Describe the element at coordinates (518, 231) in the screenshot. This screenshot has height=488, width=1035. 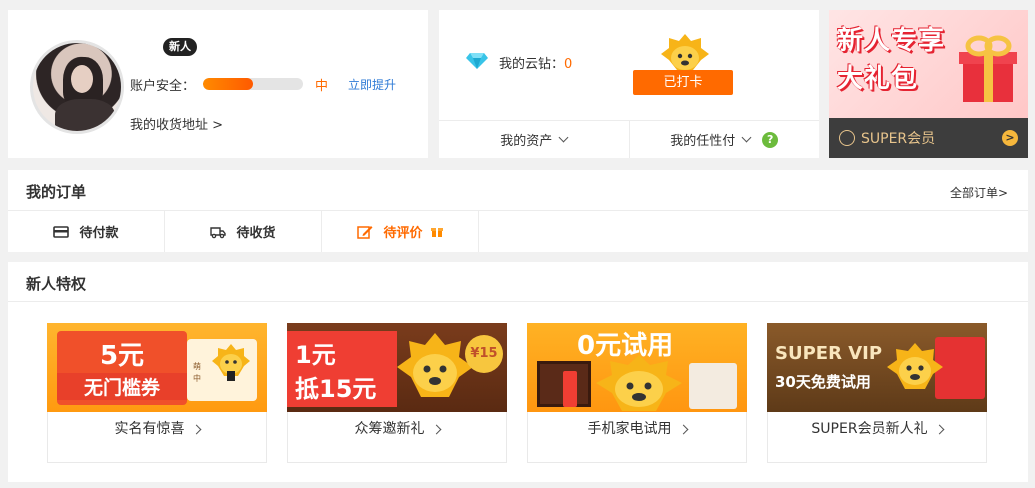
I see `orders-tabs: 待付款 待收货 待评价` at that location.